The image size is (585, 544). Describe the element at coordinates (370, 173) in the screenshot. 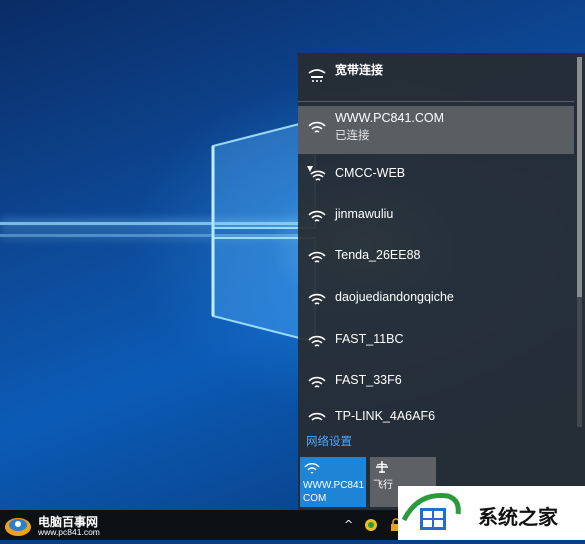

I see `network-ssid: CMCC-WEB` at that location.